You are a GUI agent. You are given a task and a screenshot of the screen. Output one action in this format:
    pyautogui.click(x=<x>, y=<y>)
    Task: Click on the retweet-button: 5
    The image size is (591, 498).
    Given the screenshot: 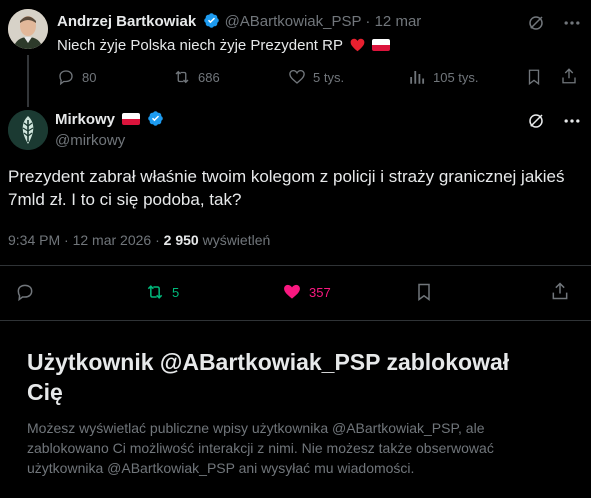 What is the action you would take?
    pyautogui.click(x=162, y=292)
    